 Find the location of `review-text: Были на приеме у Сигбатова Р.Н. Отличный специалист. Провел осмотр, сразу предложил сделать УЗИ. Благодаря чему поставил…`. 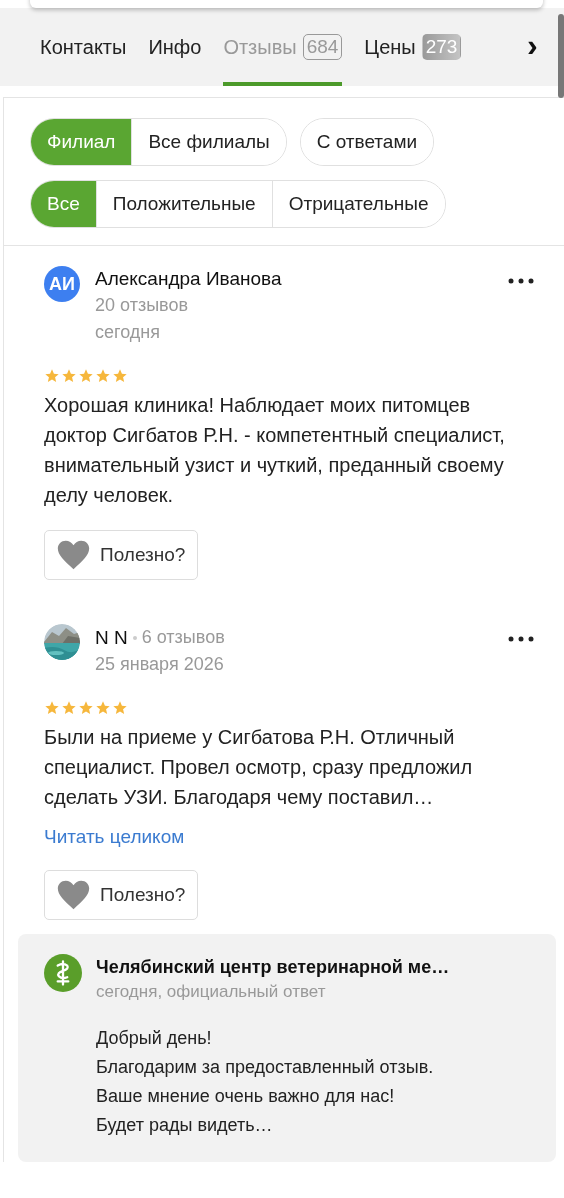

review-text: Были на приеме у Сигбатова Р.Н. Отличный специалист. Провел осмотр, сразу предложил сделать УЗИ. Благодаря чему поставил… is located at coordinates (259, 767).